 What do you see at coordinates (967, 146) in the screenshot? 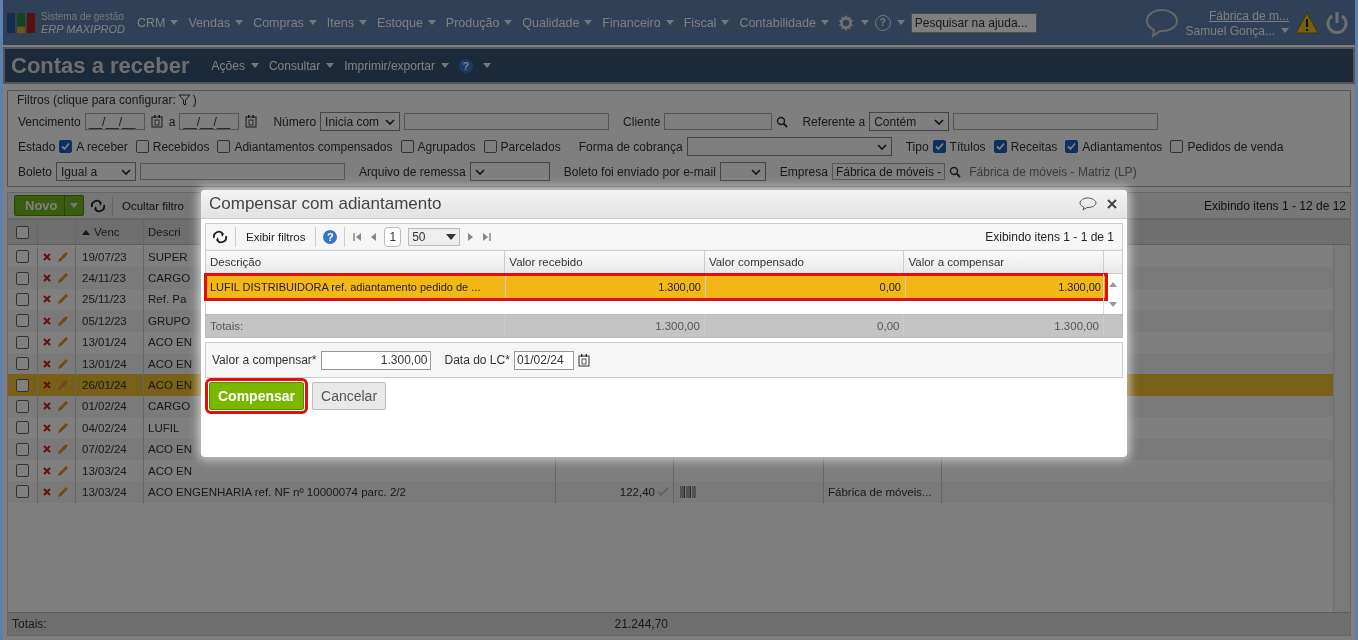
I see `checkbox-label: Títulos` at bounding box center [967, 146].